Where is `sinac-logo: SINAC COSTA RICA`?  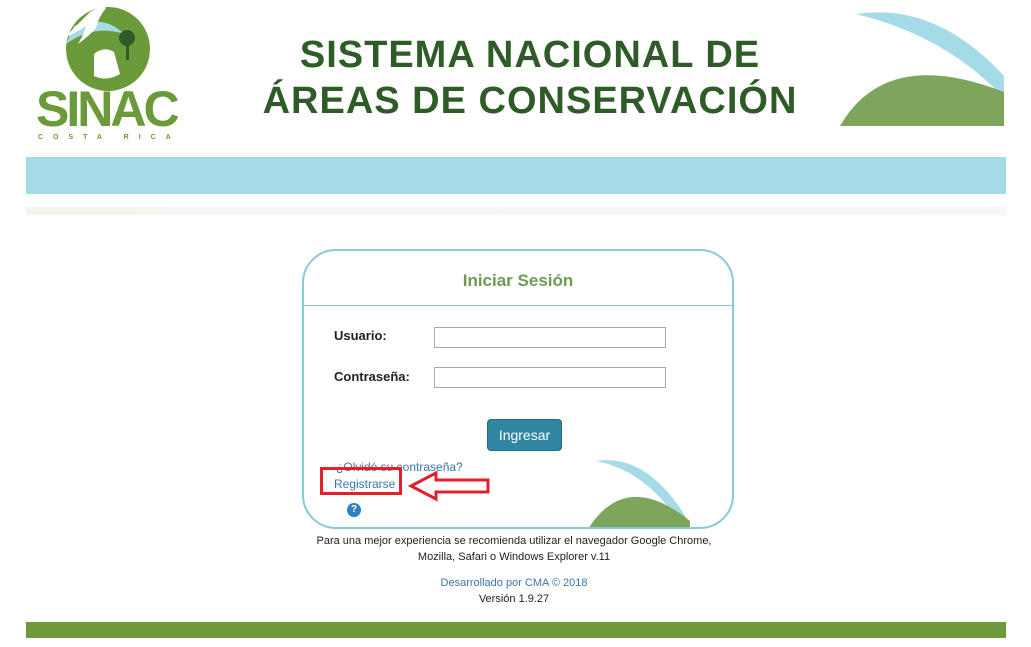 sinac-logo: SINAC COSTA RICA is located at coordinates (107, 74).